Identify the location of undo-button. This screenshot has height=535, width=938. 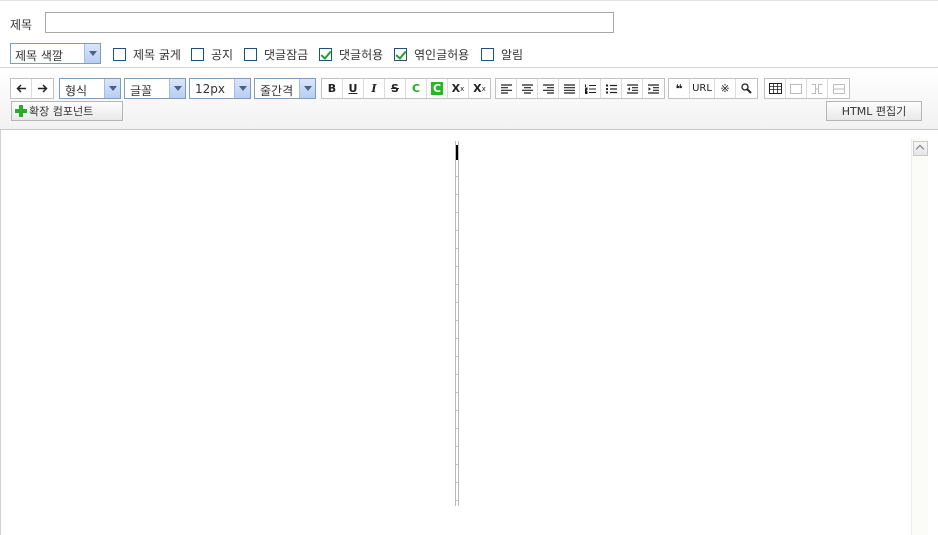
(21, 88).